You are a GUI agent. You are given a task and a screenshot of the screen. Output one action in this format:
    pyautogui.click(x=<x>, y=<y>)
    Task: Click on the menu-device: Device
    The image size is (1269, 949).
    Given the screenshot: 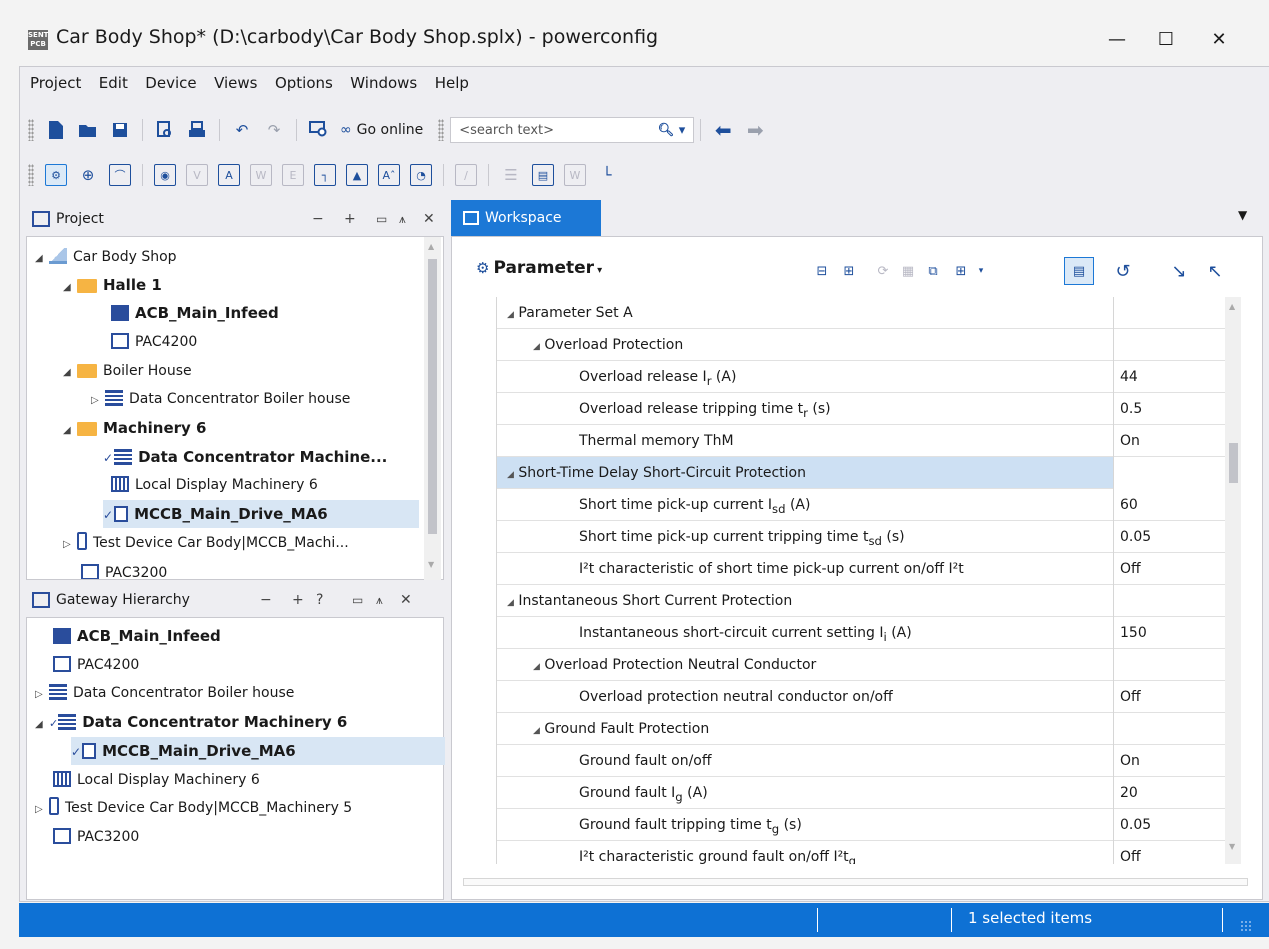 What is the action you would take?
    pyautogui.click(x=170, y=83)
    